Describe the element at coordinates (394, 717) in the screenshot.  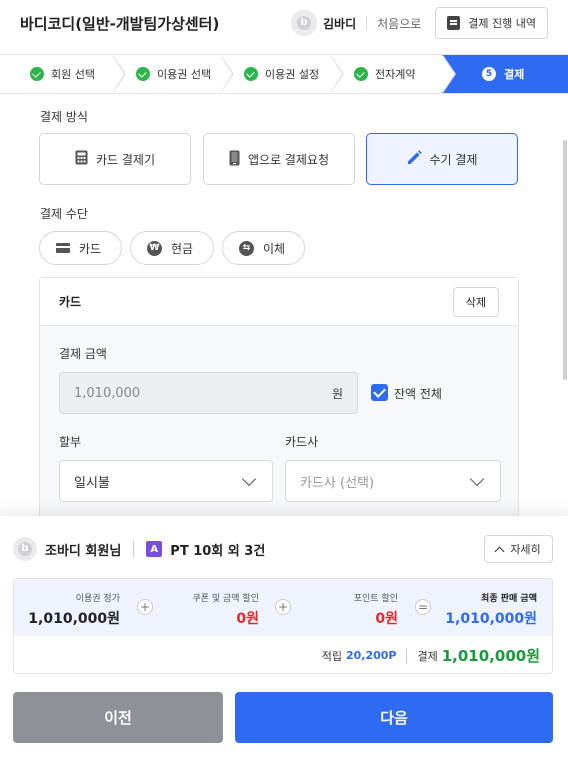
I see `next-button: 다음` at that location.